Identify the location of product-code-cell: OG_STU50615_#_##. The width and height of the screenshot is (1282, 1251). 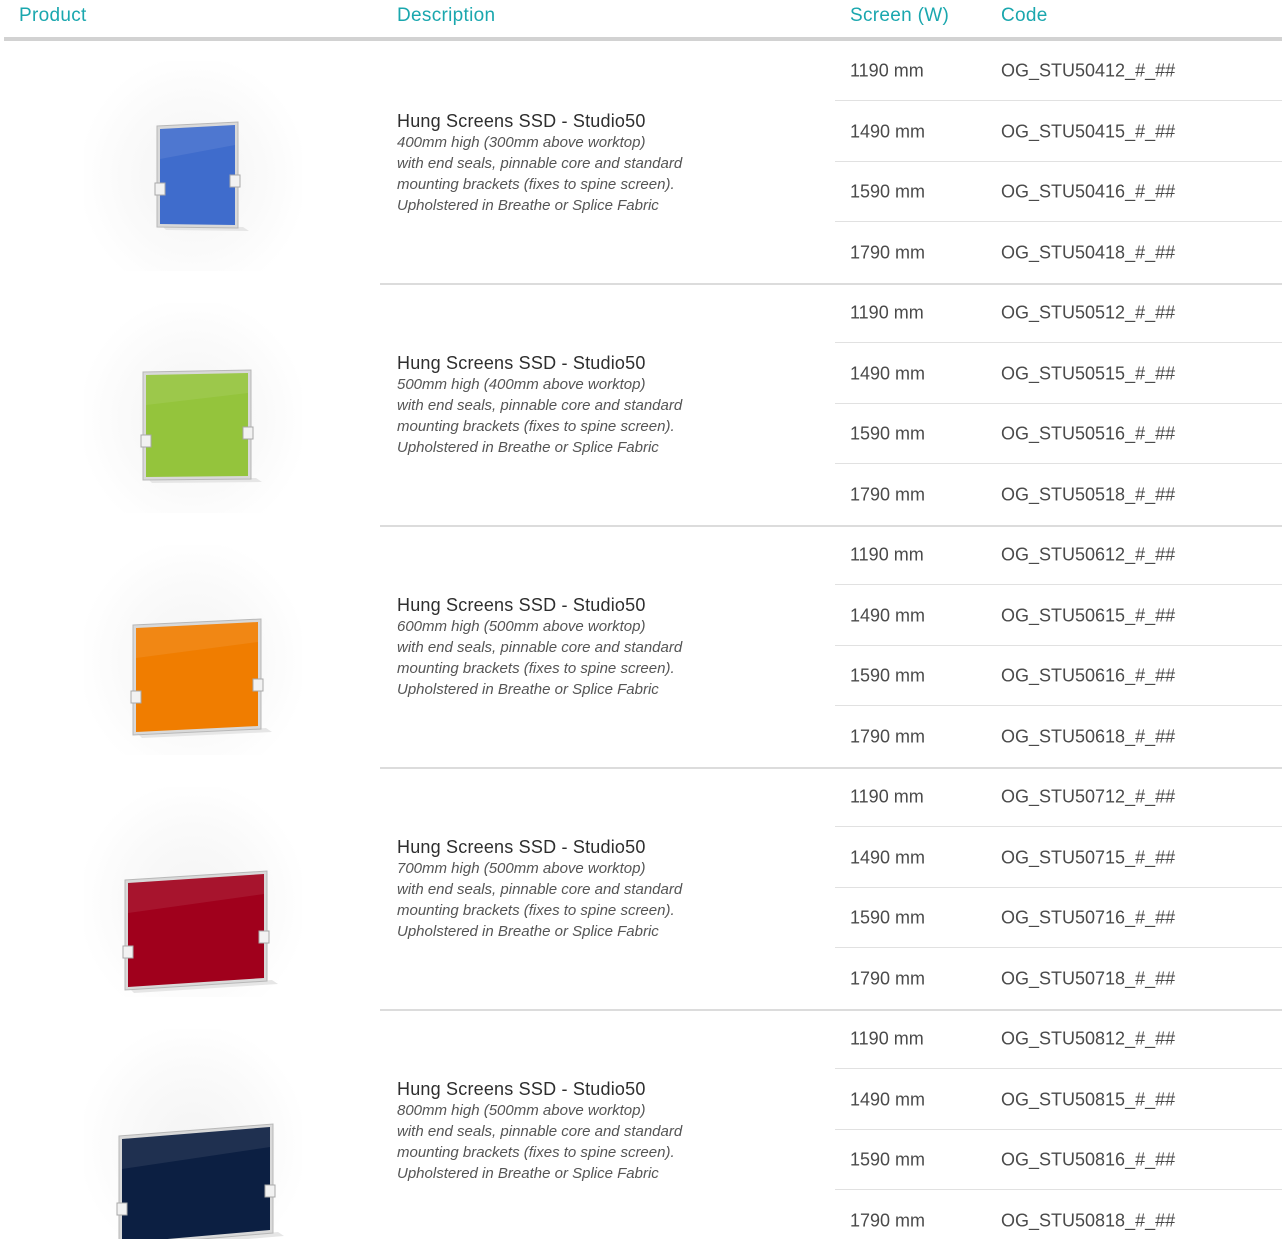
(1088, 615).